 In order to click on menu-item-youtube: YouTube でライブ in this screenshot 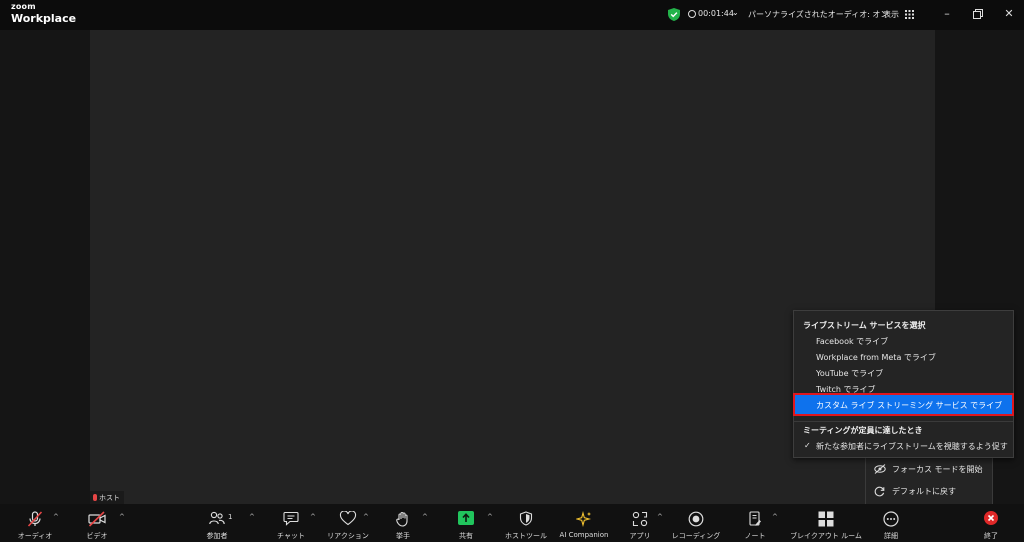, I will do `click(849, 373)`.